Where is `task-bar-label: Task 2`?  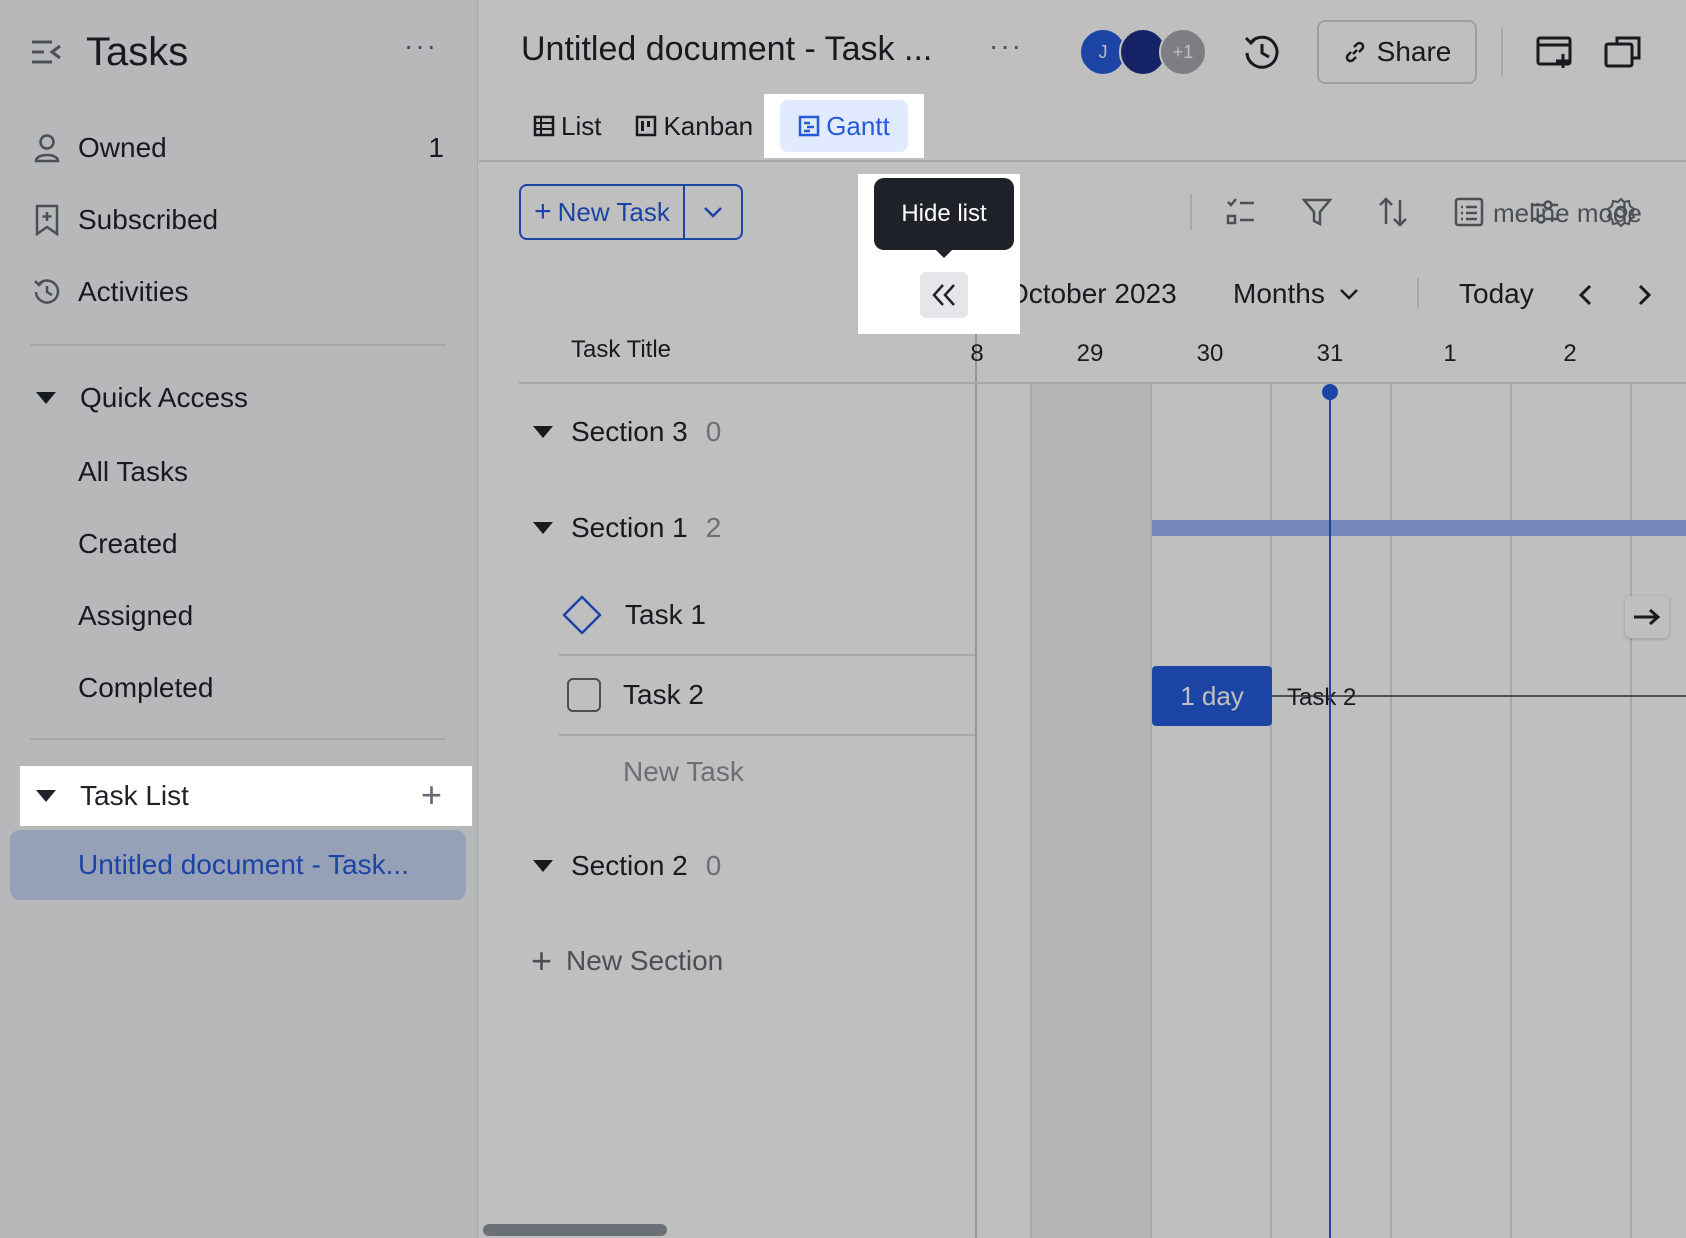
task-bar-label: Task 2 is located at coordinates (1322, 697).